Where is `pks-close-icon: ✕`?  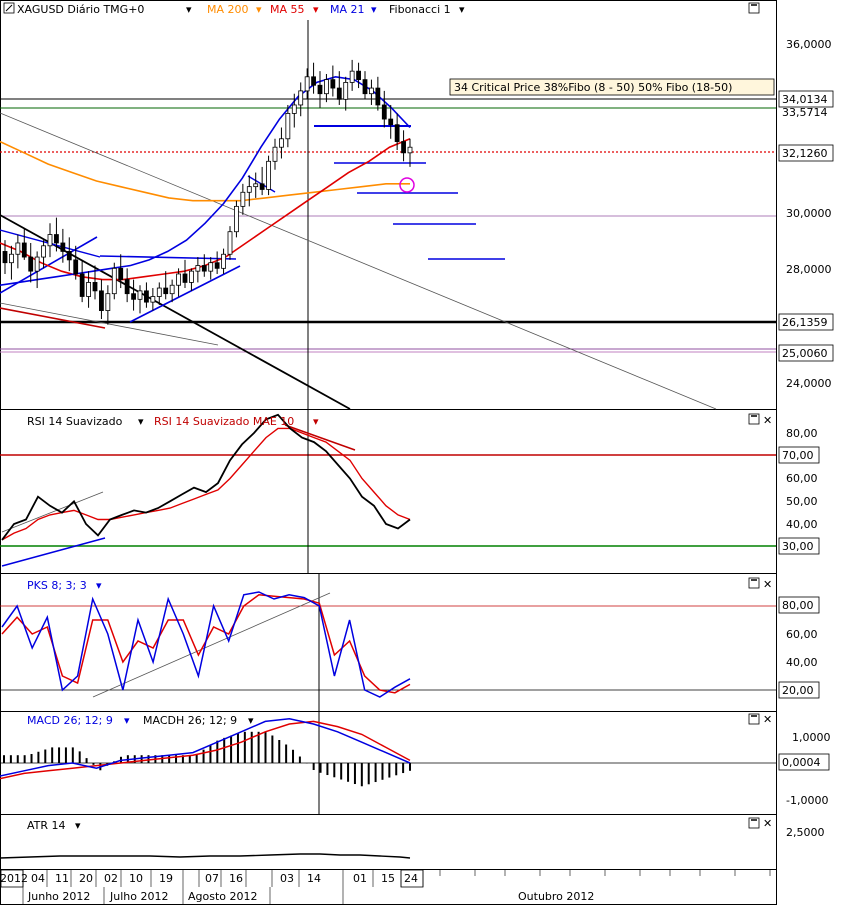 pks-close-icon: ✕ is located at coordinates (767, 584).